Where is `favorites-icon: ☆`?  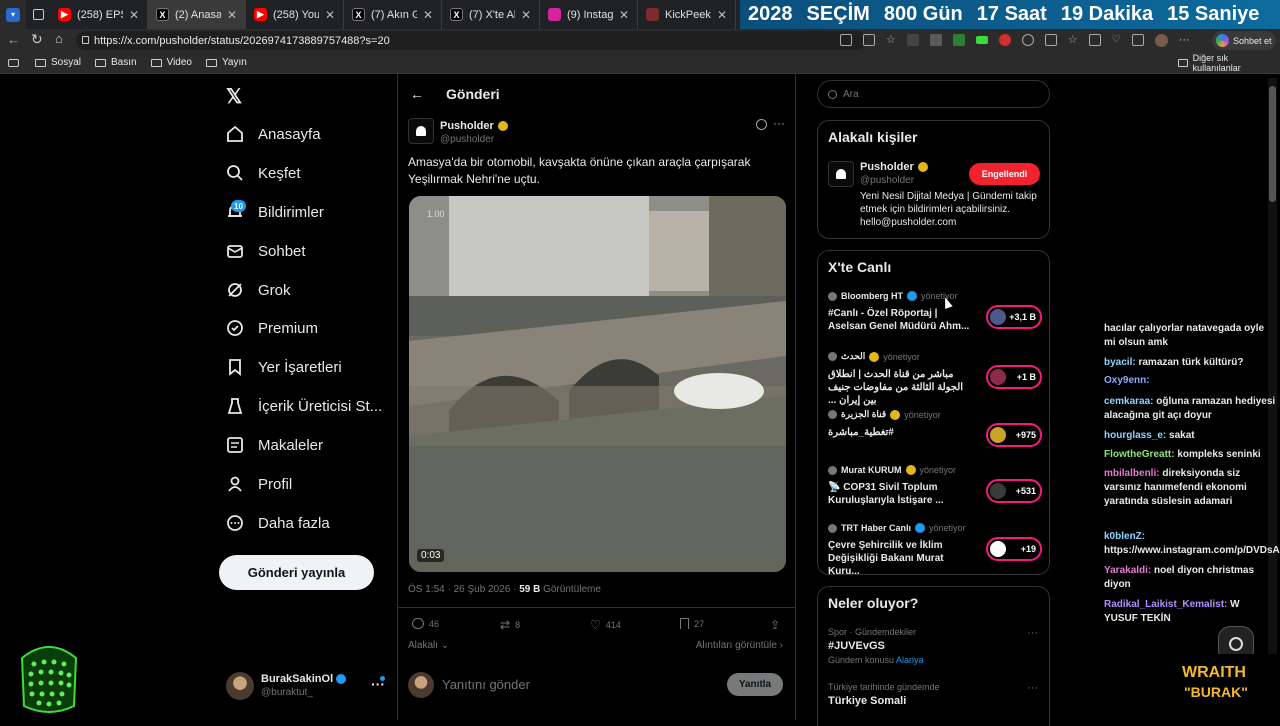
favorites-icon: ☆ is located at coordinates (1073, 40).